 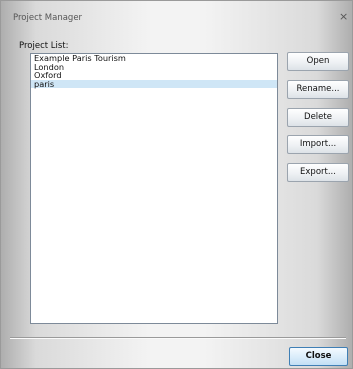 I want to click on window-title: Project Manager, so click(x=48, y=18).